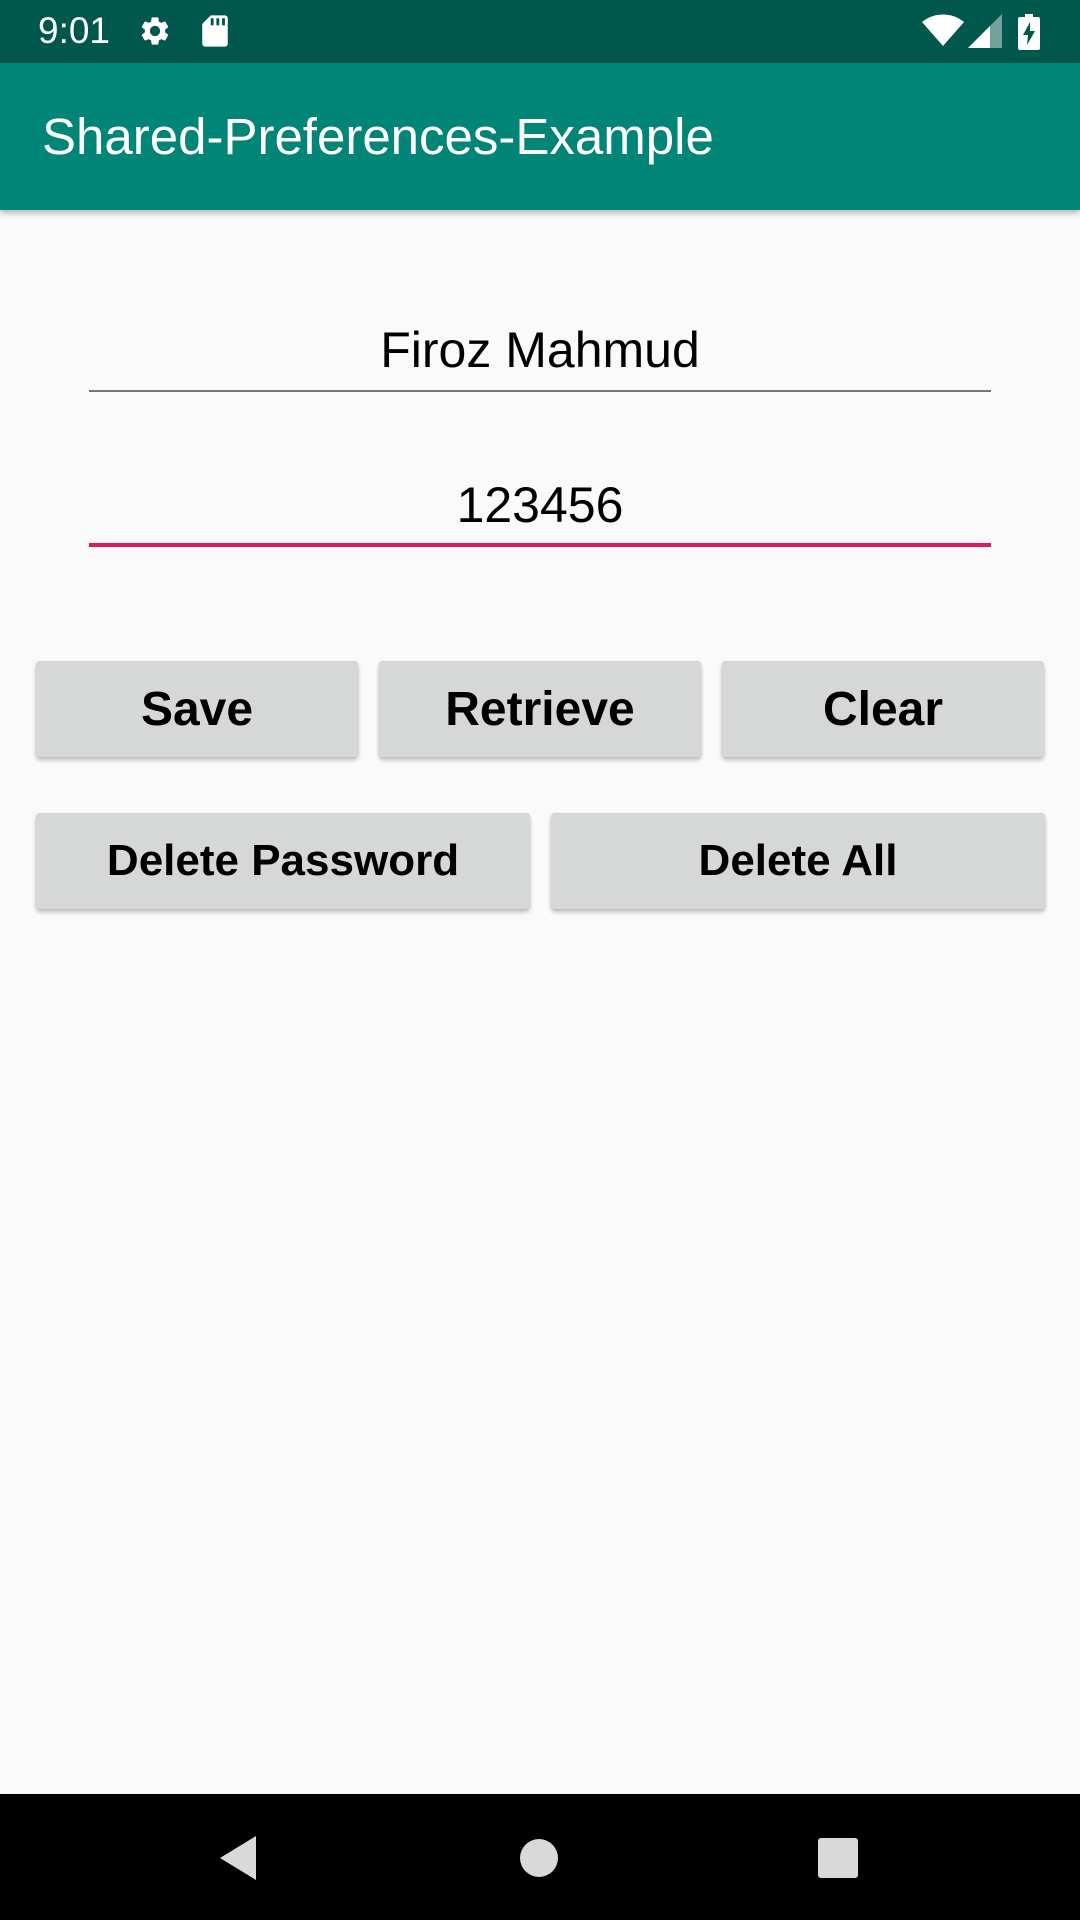 This screenshot has width=1080, height=1920. I want to click on password-field-underline, so click(540, 545).